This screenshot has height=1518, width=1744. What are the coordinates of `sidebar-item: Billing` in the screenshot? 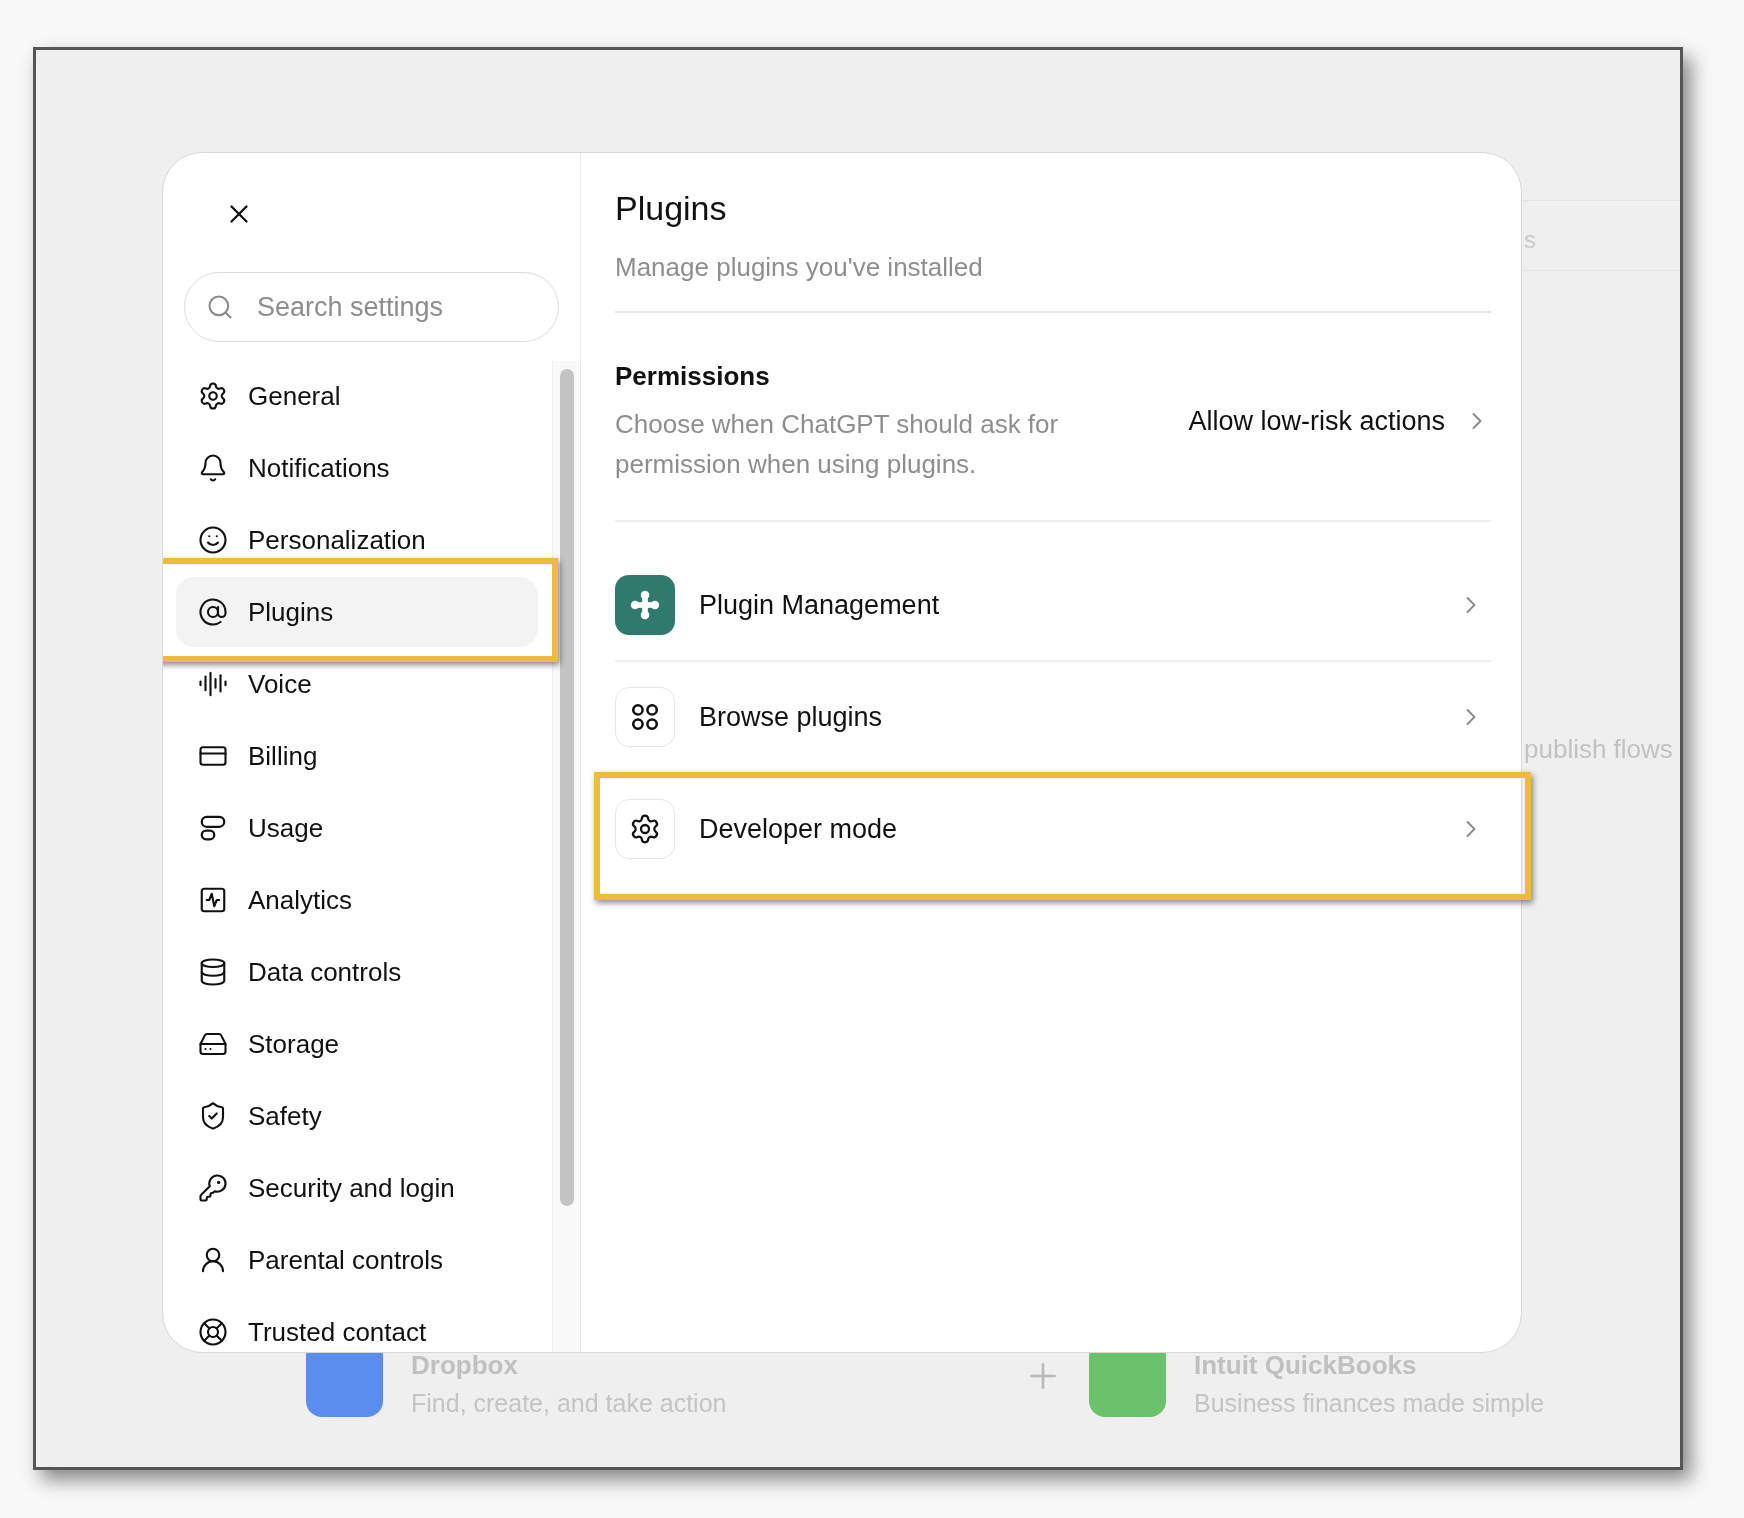 It's located at (357, 756).